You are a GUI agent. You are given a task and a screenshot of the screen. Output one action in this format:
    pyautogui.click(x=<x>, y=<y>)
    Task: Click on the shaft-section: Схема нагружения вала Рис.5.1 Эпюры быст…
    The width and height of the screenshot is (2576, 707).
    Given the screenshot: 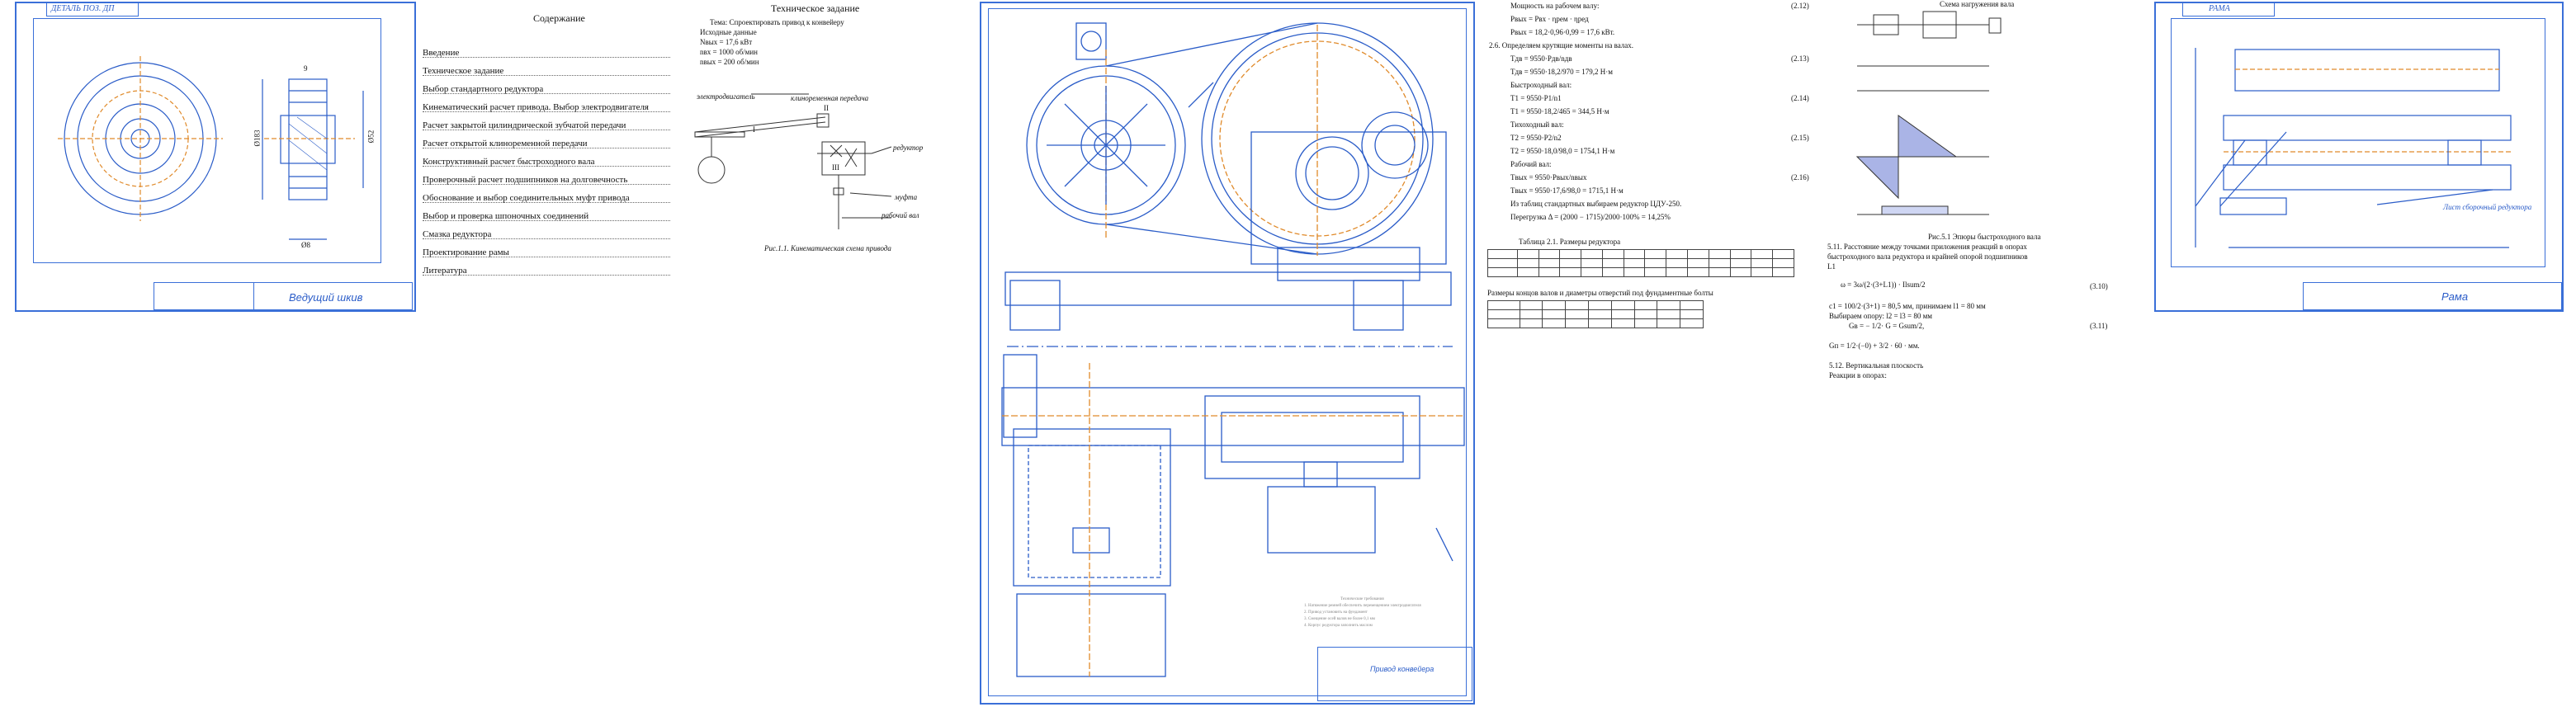 What is the action you would take?
    pyautogui.click(x=1981, y=198)
    